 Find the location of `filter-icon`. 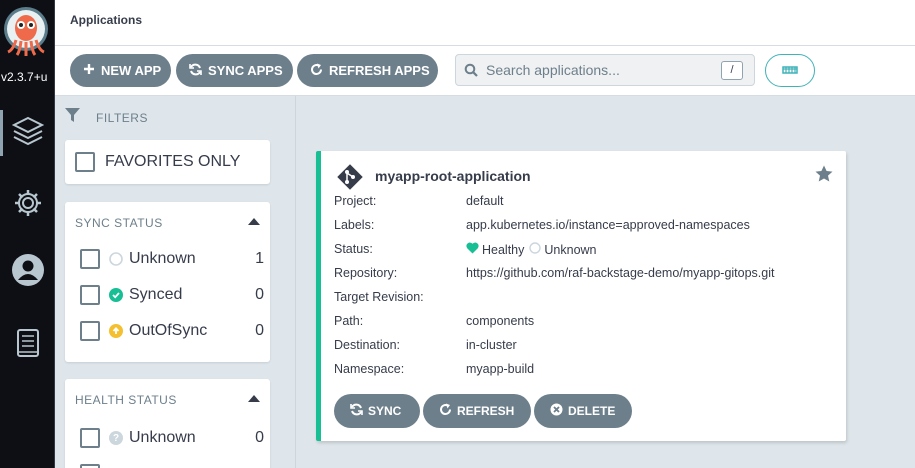

filter-icon is located at coordinates (72, 118).